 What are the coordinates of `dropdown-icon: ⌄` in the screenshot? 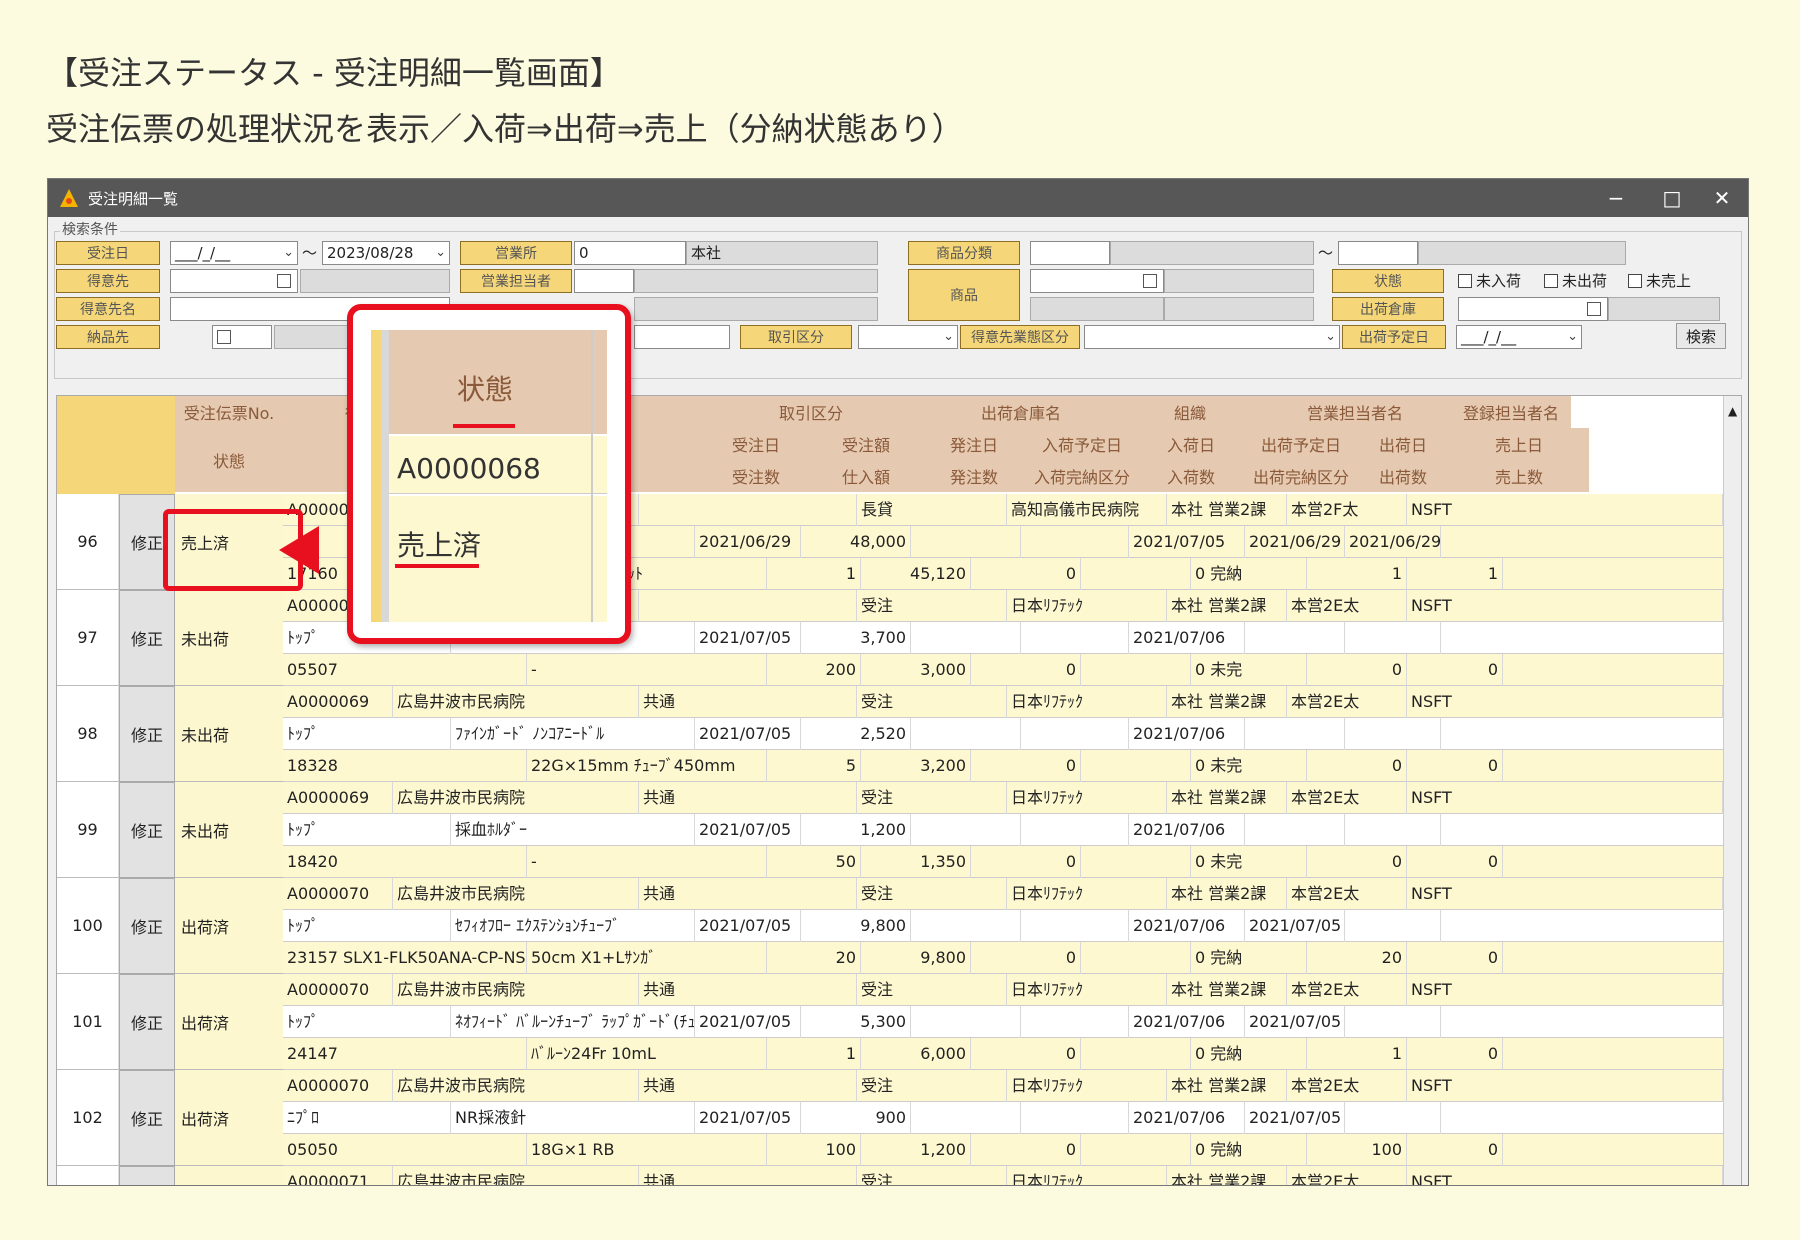 It's located at (440, 252).